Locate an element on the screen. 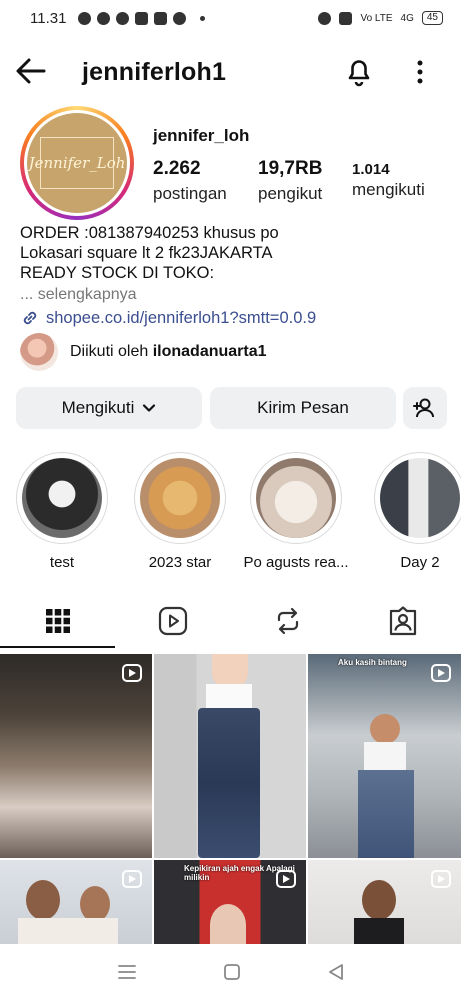 This screenshot has width=461, height=1000. arrow-left-icon is located at coordinates (31, 71).